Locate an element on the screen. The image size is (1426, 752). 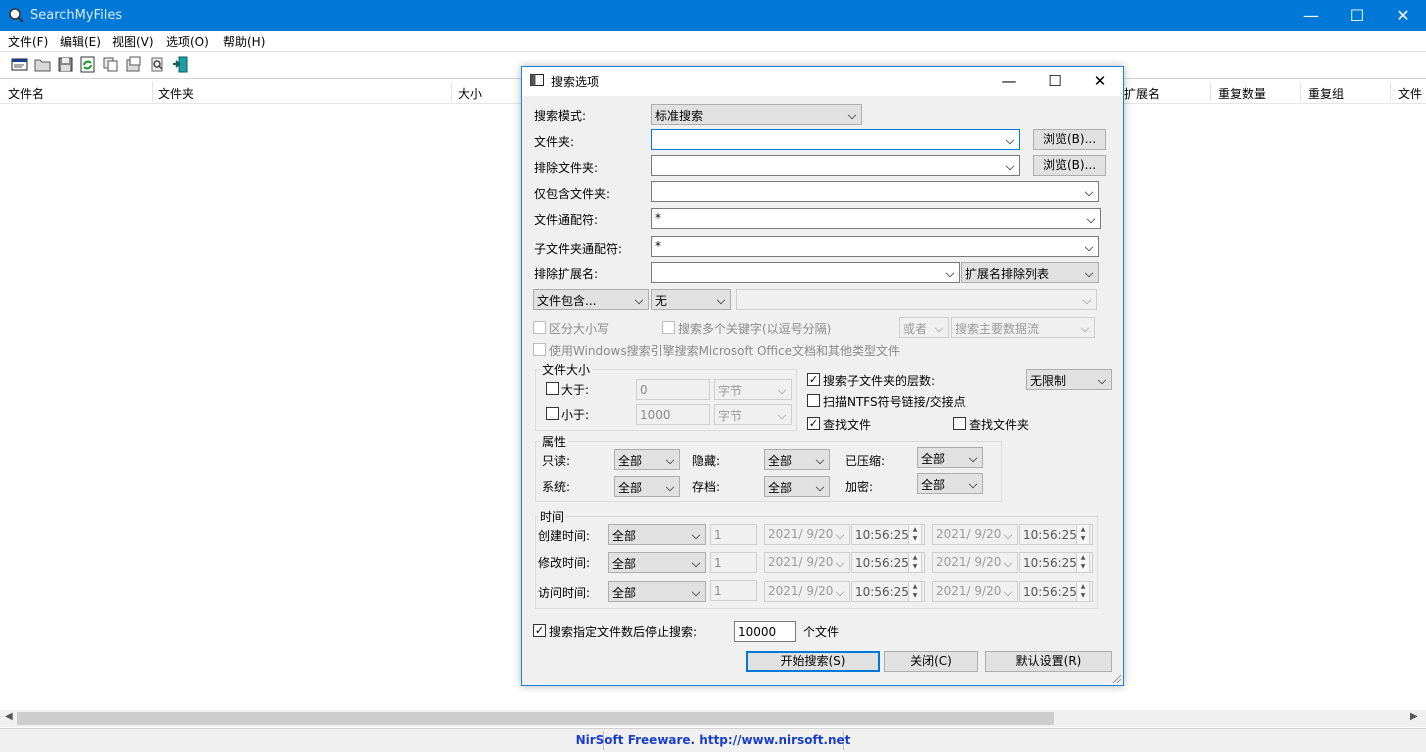
stop-after-checkbox: ✓ is located at coordinates (539, 630).